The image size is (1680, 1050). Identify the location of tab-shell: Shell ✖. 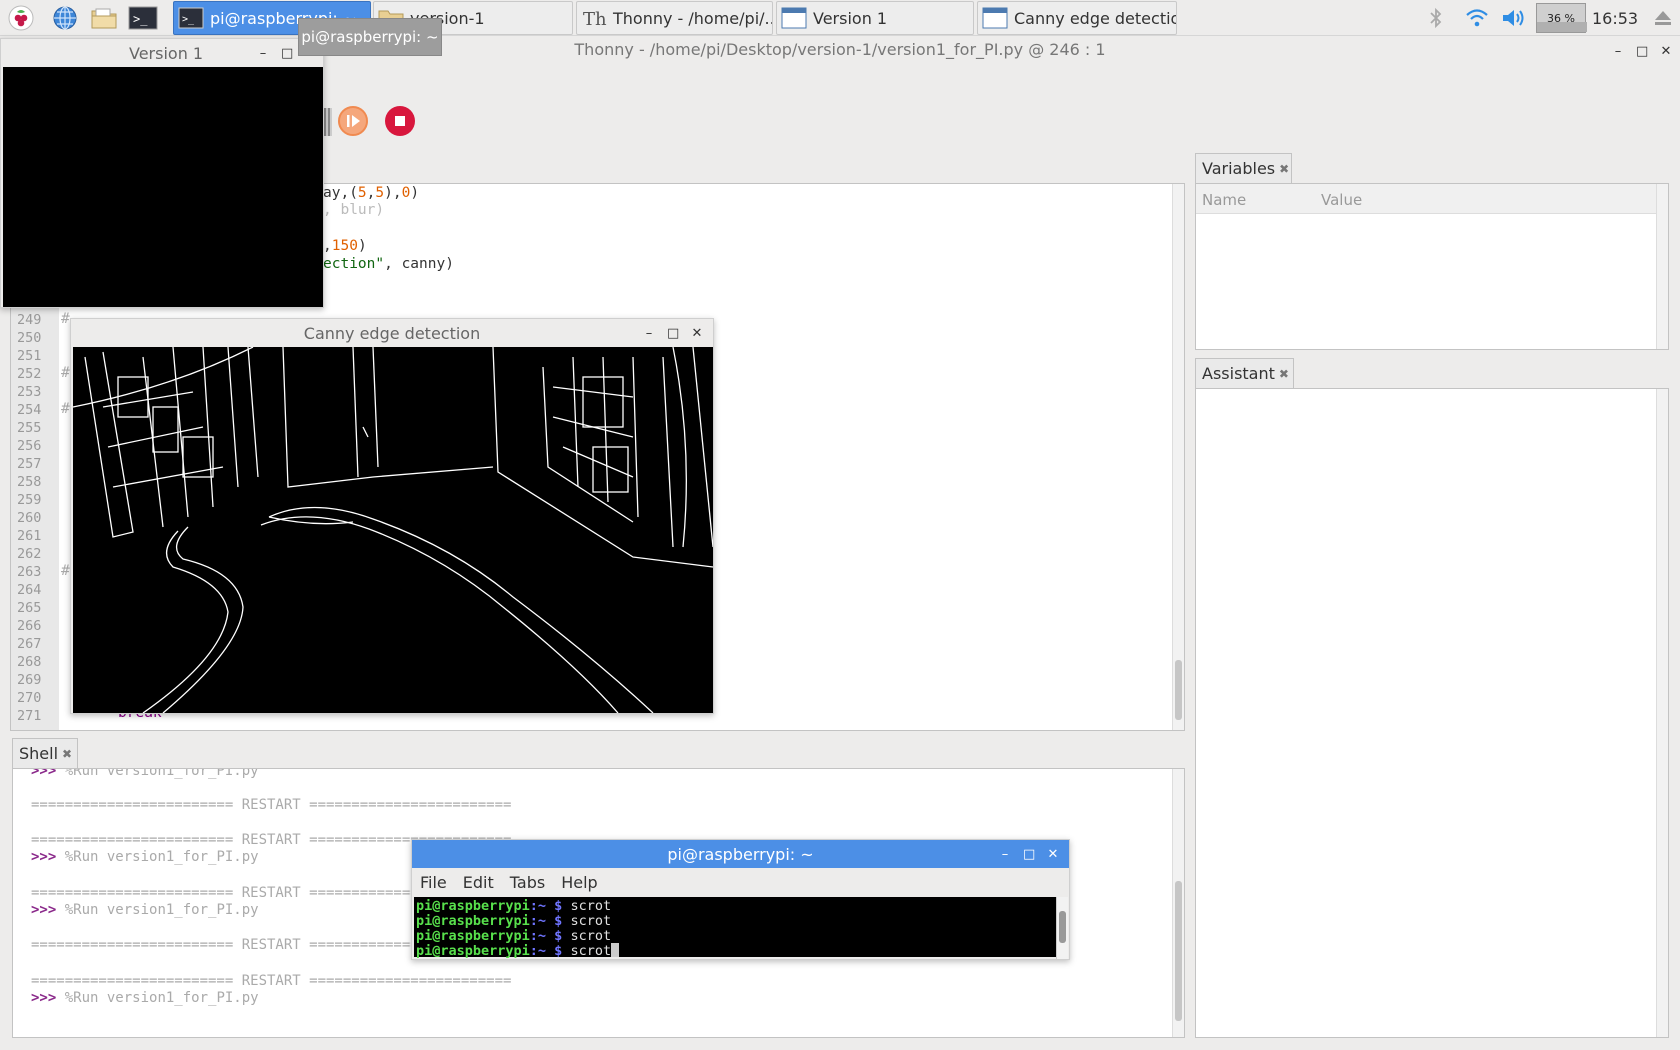
(45, 753).